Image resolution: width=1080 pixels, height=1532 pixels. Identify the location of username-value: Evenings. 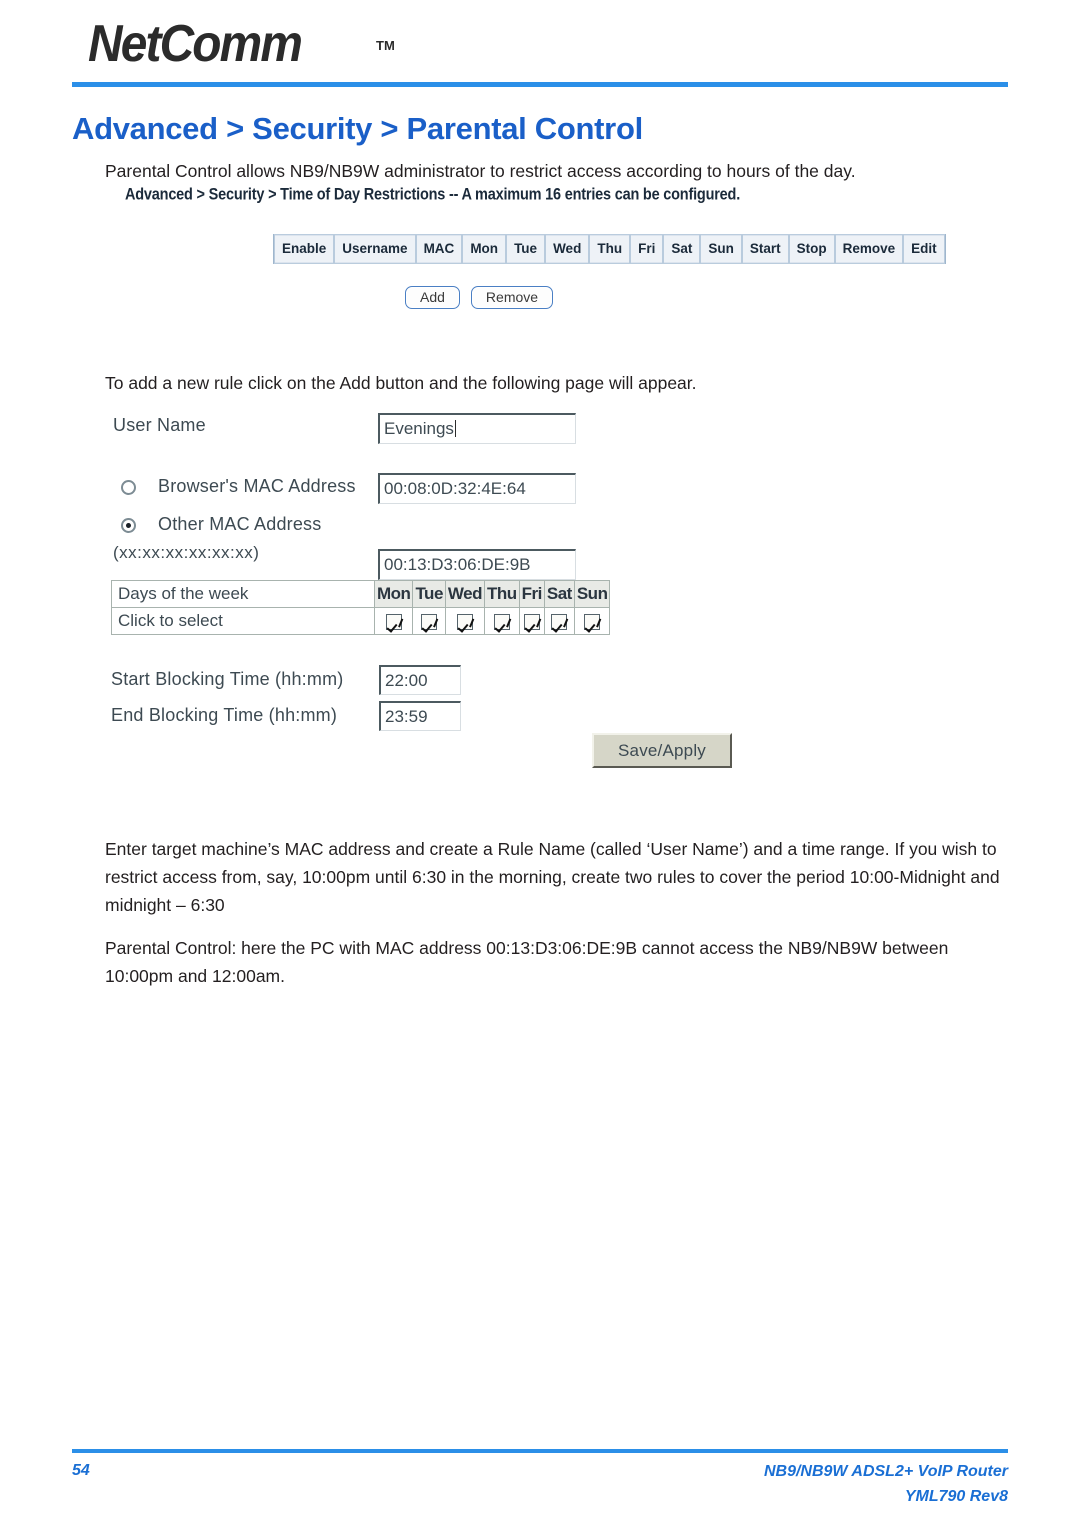
(419, 428).